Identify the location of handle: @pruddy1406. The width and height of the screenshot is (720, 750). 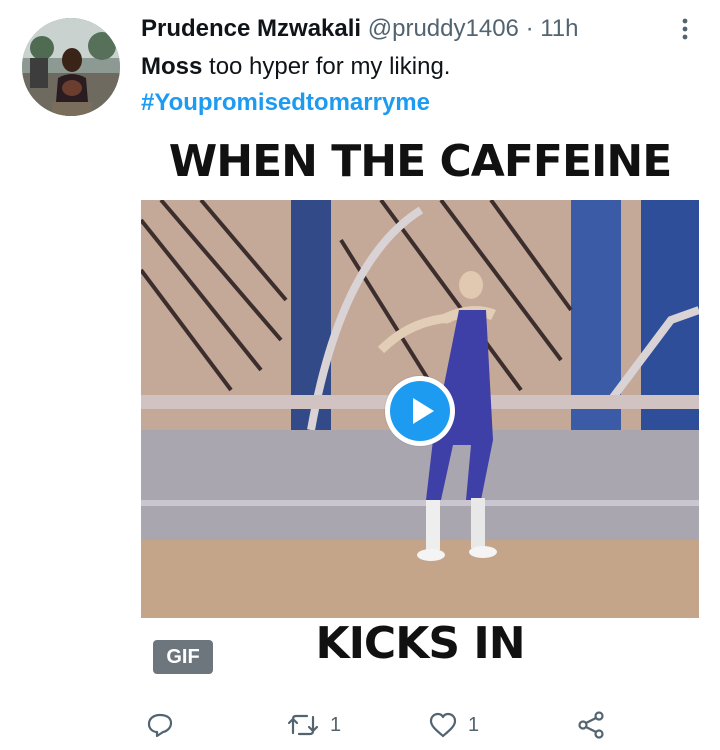
(443, 28).